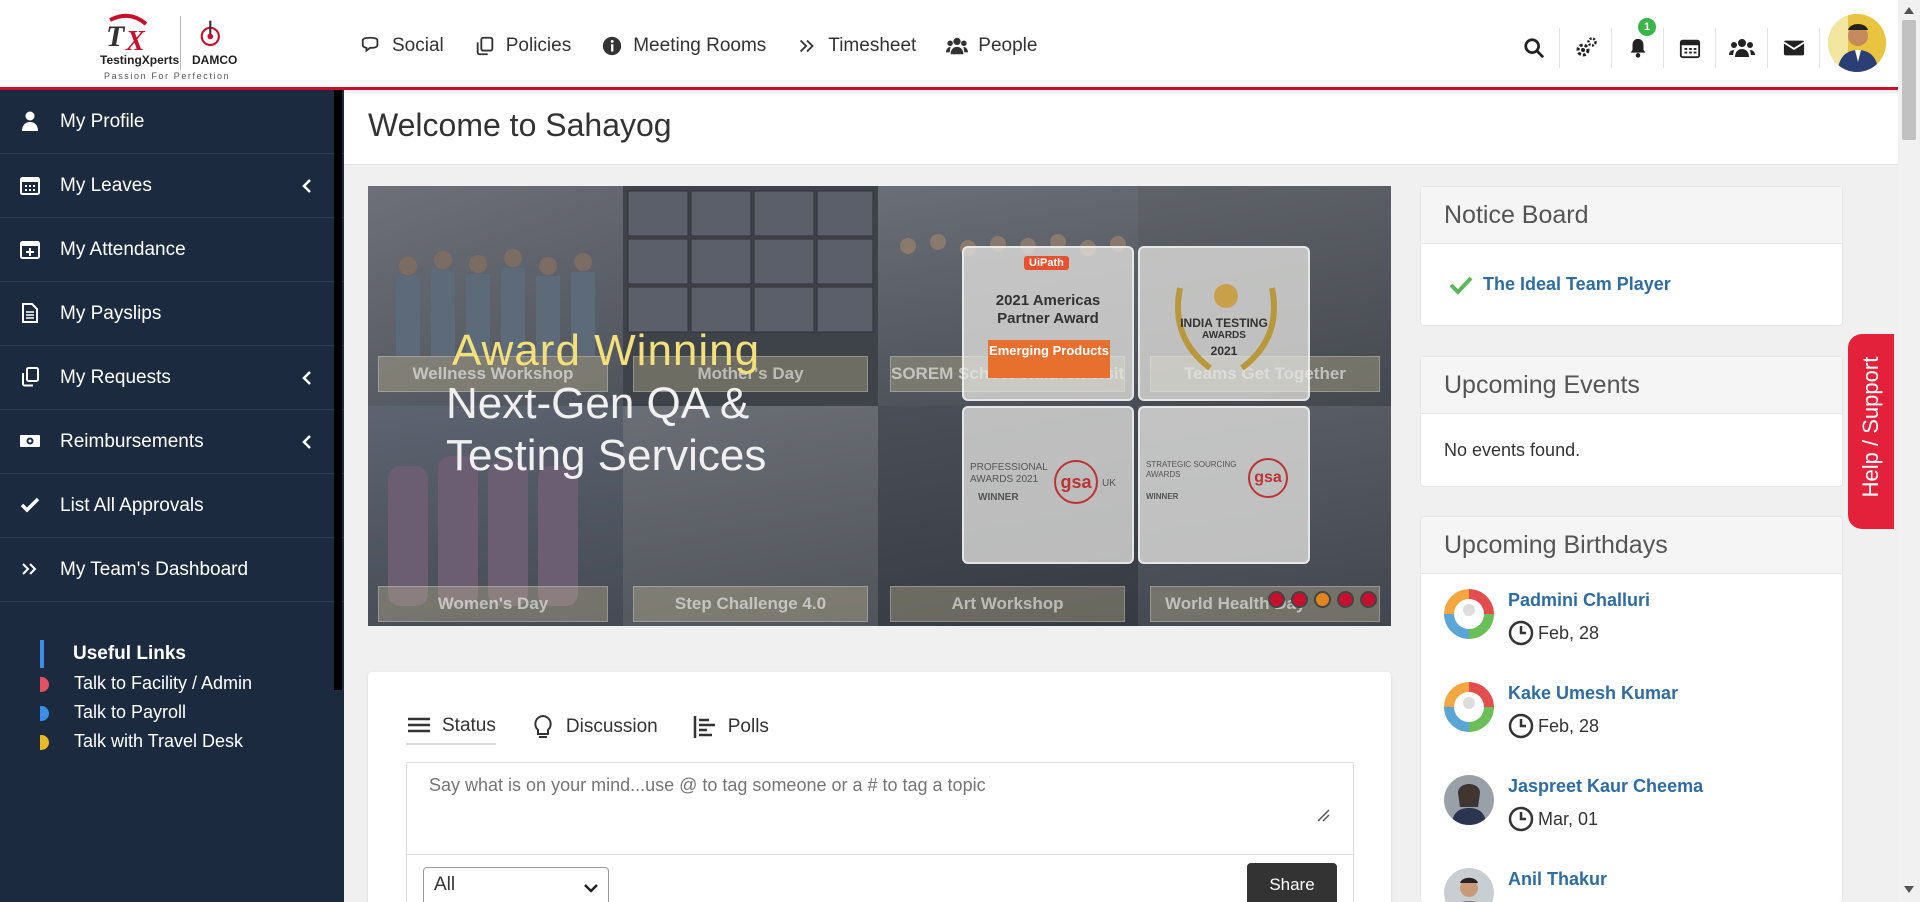  Describe the element at coordinates (1871, 431) in the screenshot. I see `help-support-tab: Help / Support` at that location.